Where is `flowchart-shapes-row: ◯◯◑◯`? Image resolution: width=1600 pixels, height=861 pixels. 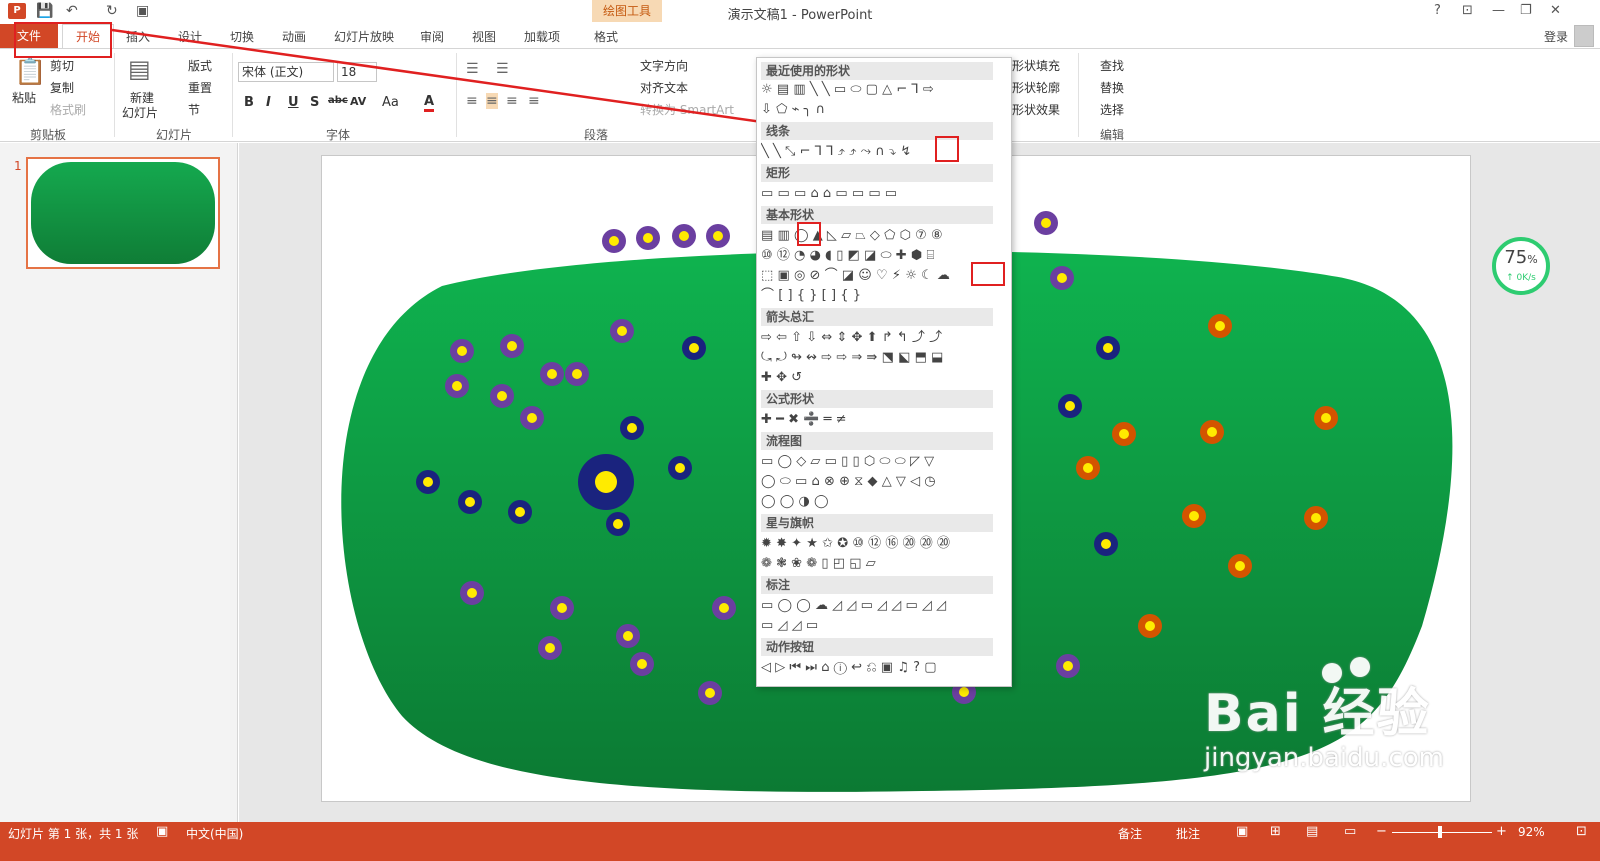 flowchart-shapes-row: ◯◯◑◯ is located at coordinates (879, 501).